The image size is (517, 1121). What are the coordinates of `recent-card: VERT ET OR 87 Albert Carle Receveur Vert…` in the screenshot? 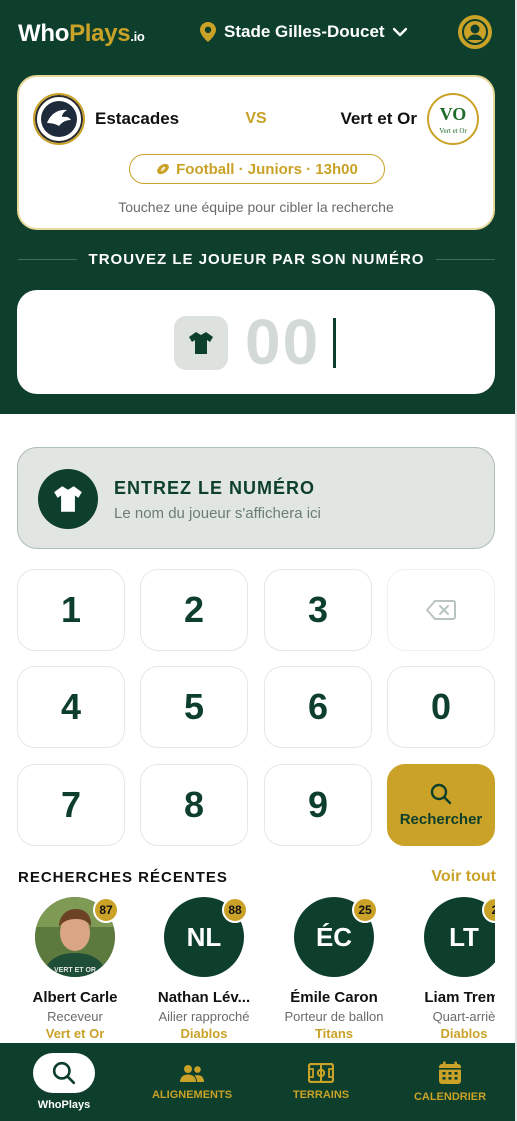 It's located at (76, 969).